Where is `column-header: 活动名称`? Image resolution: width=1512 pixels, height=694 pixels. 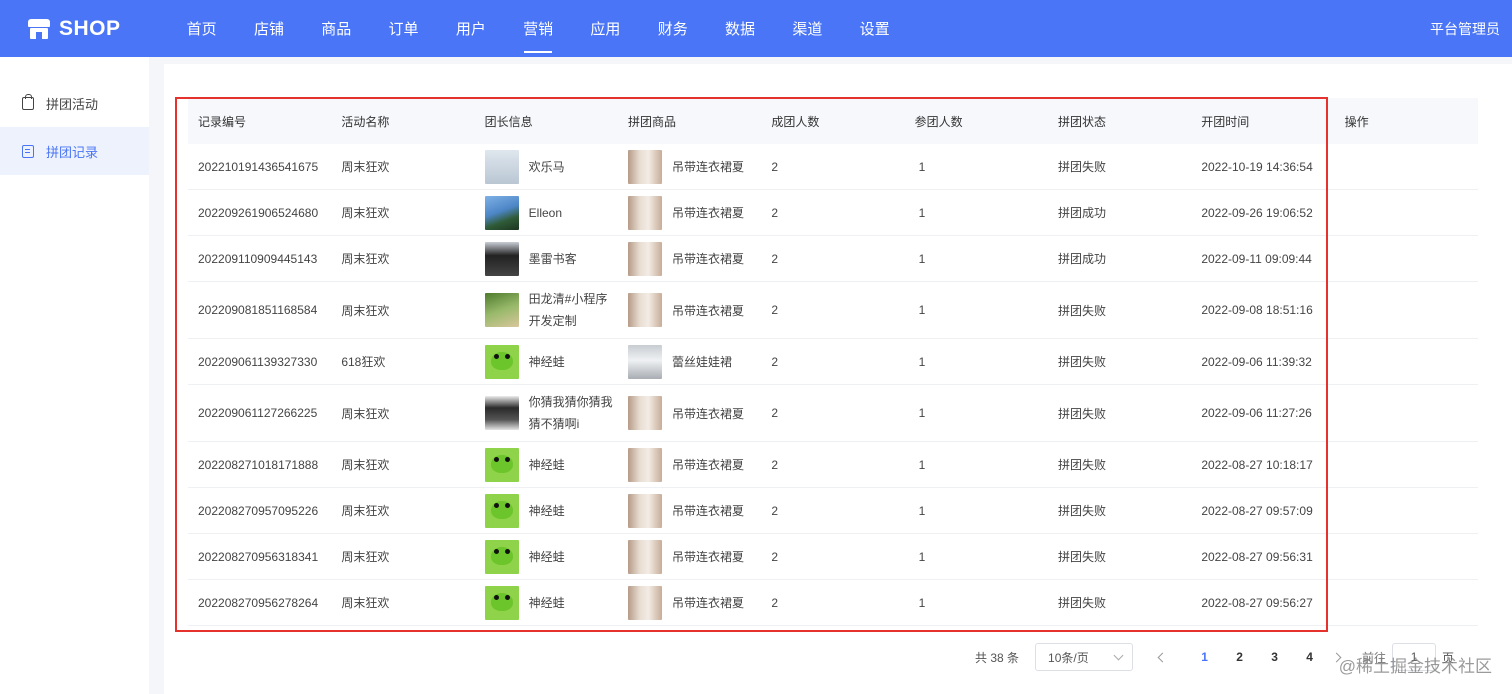
column-header: 活动名称 is located at coordinates (365, 121).